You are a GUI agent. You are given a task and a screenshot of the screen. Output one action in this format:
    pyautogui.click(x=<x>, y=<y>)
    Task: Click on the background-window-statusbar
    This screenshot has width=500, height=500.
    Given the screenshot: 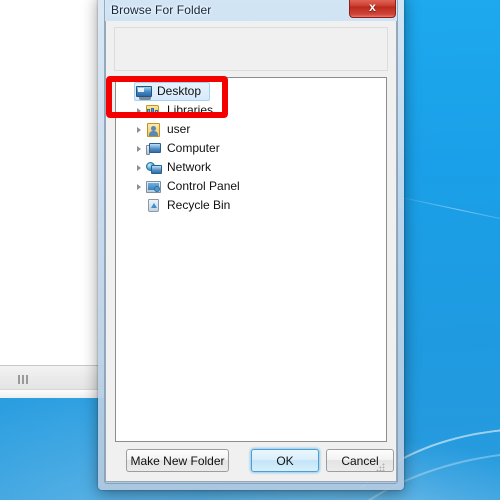 What is the action you would take?
    pyautogui.click(x=53, y=377)
    